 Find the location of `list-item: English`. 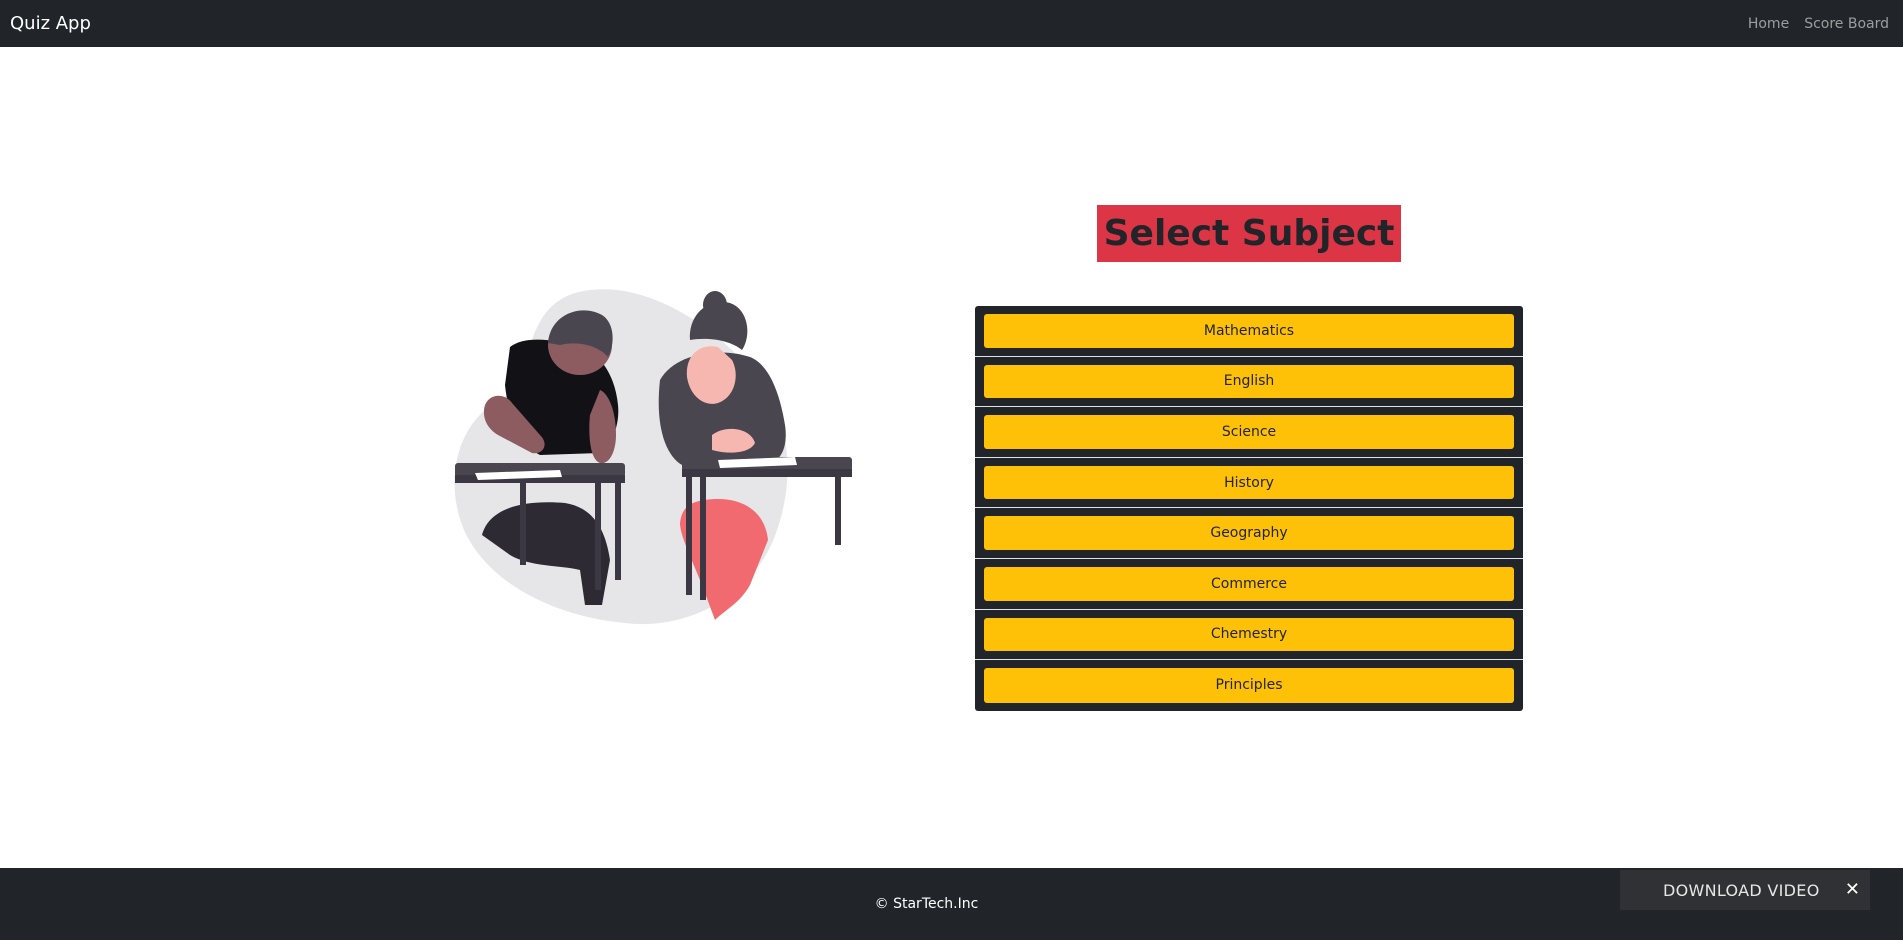

list-item: English is located at coordinates (1249, 382).